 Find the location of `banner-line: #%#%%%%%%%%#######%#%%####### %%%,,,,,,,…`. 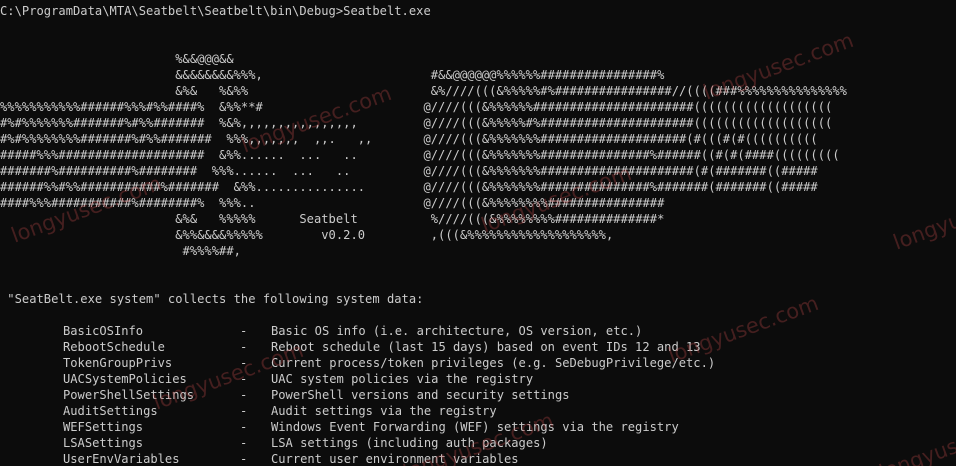

banner-line: #%#%%%%%%%%#######%#%%####### %%%,,,,,,,… is located at coordinates (409, 139).